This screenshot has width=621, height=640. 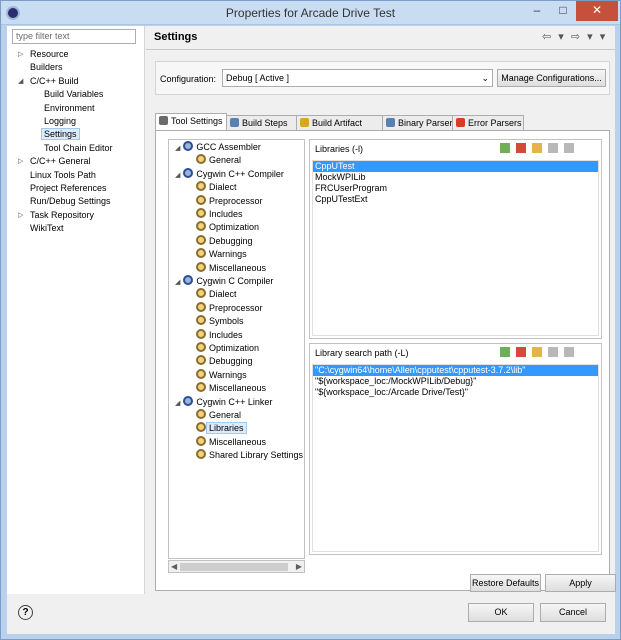 I want to click on maximize-button: □, so click(x=563, y=11).